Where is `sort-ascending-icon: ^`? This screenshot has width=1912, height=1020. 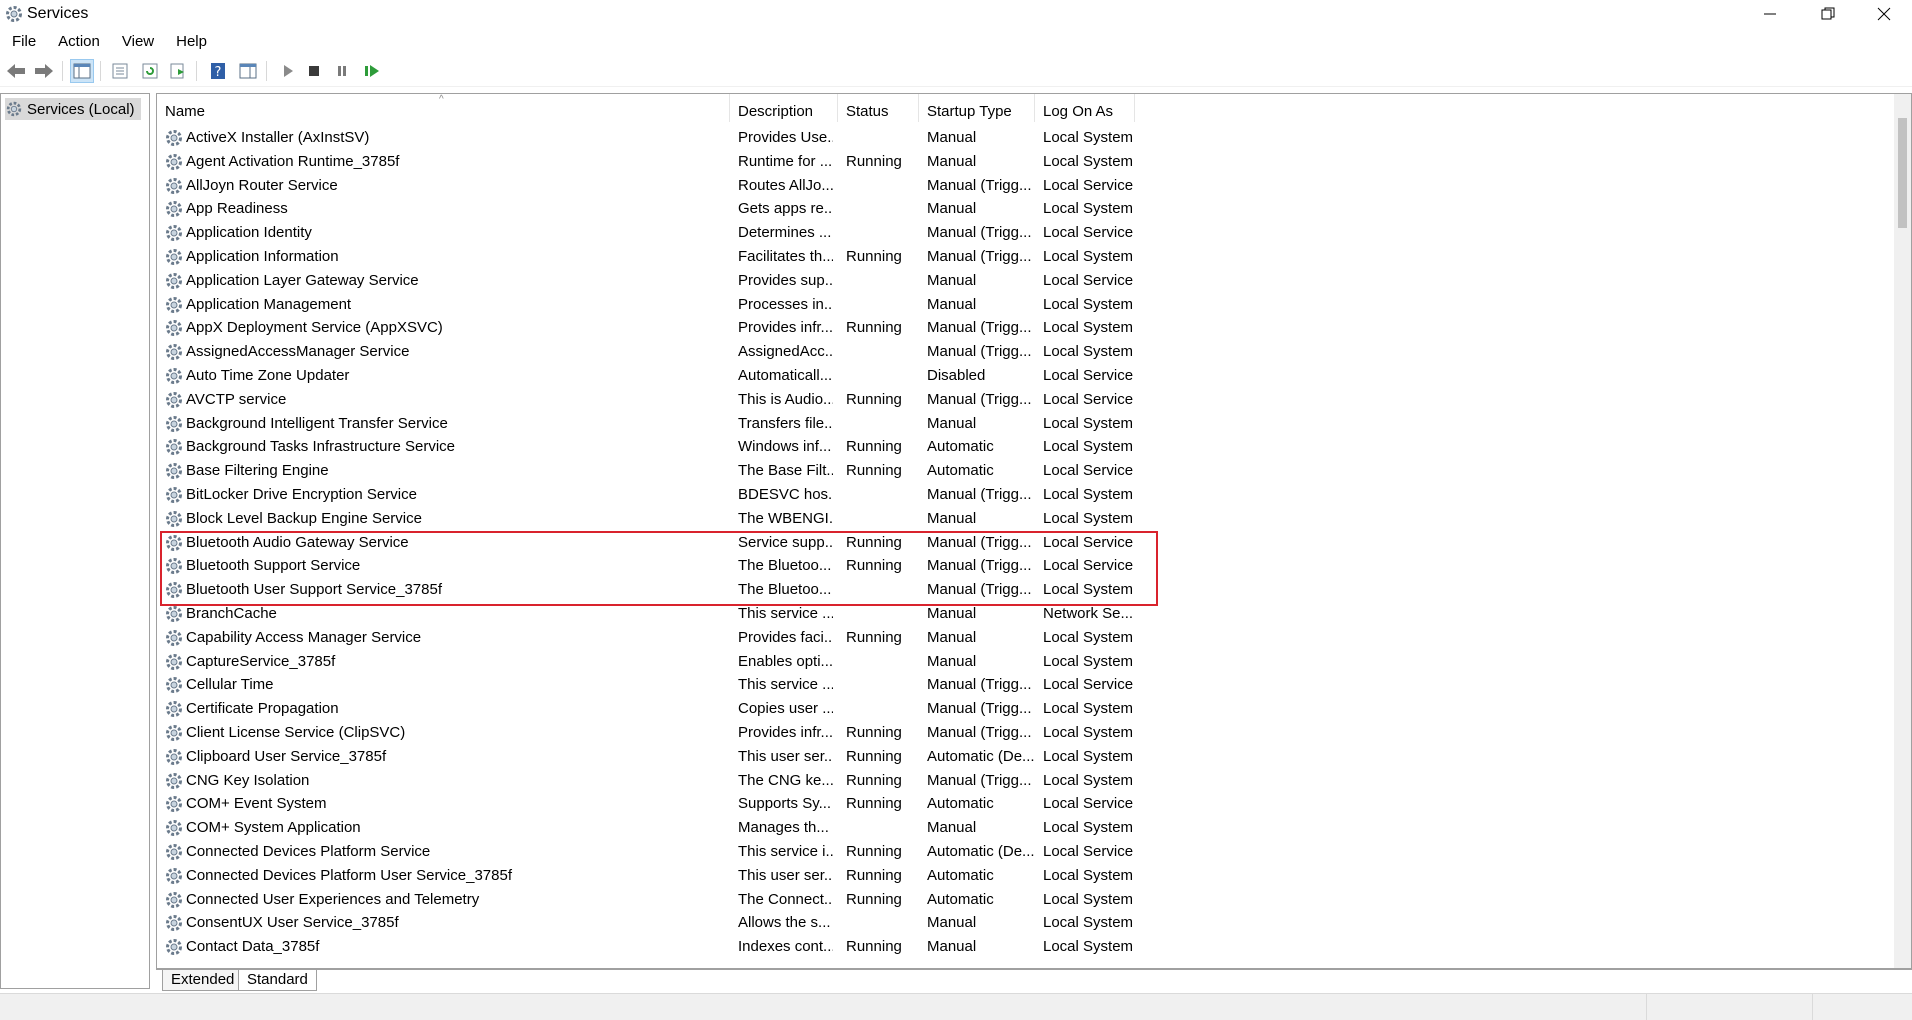 sort-ascending-icon: ^ is located at coordinates (441, 99).